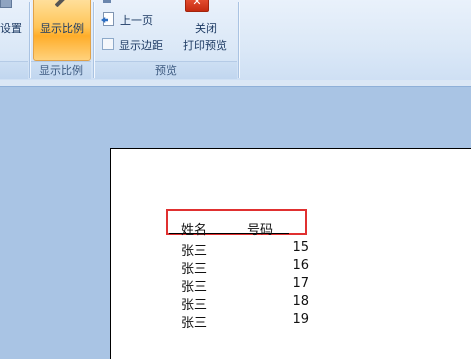 The image size is (471, 359). What do you see at coordinates (194, 230) in the screenshot?
I see `header-name: 姓名` at bounding box center [194, 230].